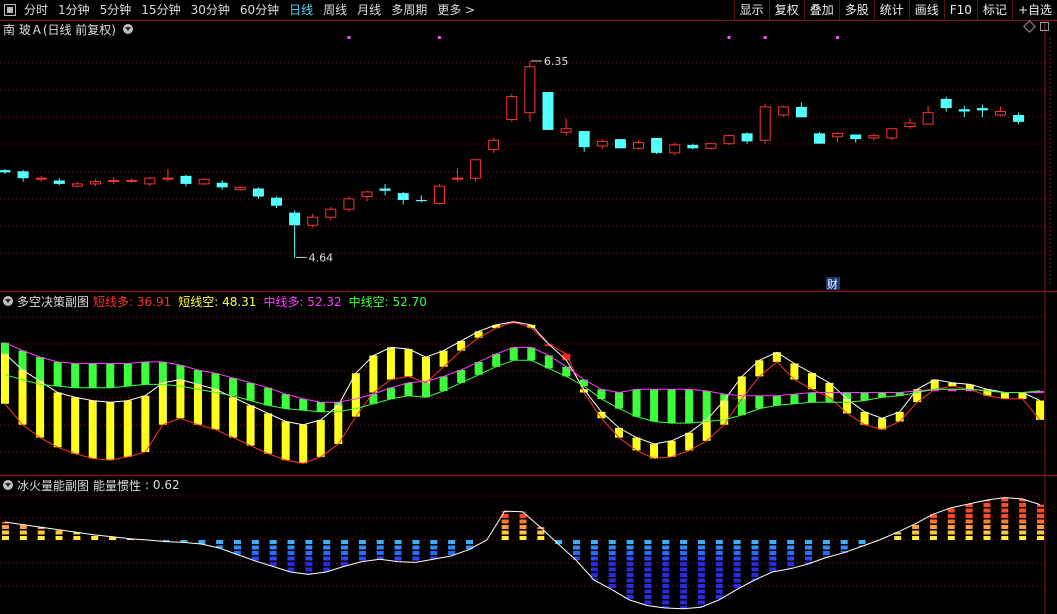  What do you see at coordinates (387, 301) in the screenshot?
I see `dk-legend-item-3: 中线空: 52.70` at bounding box center [387, 301].